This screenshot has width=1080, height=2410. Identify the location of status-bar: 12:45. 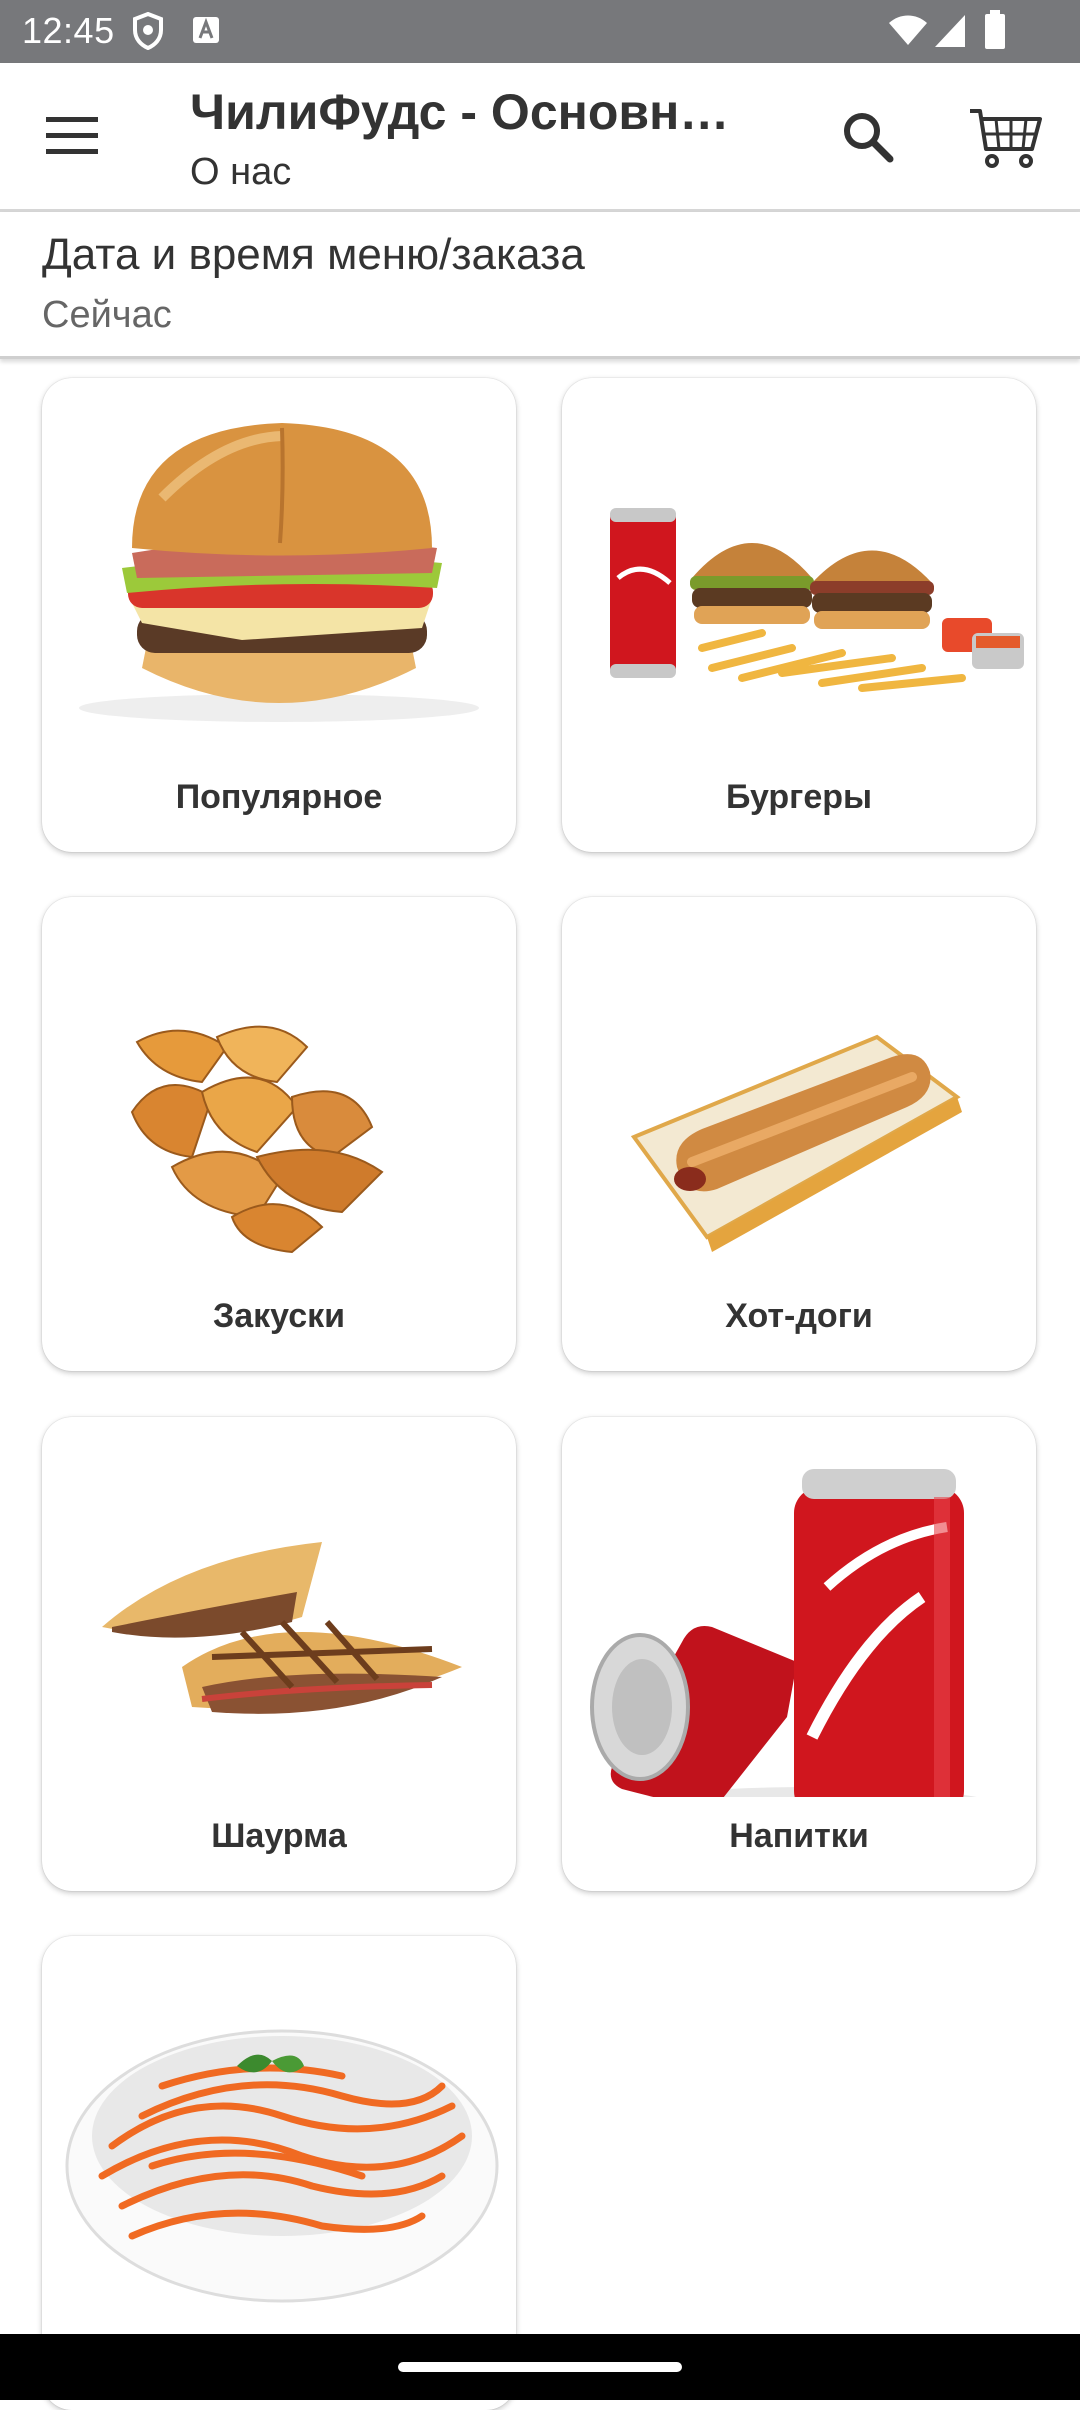
(540, 31).